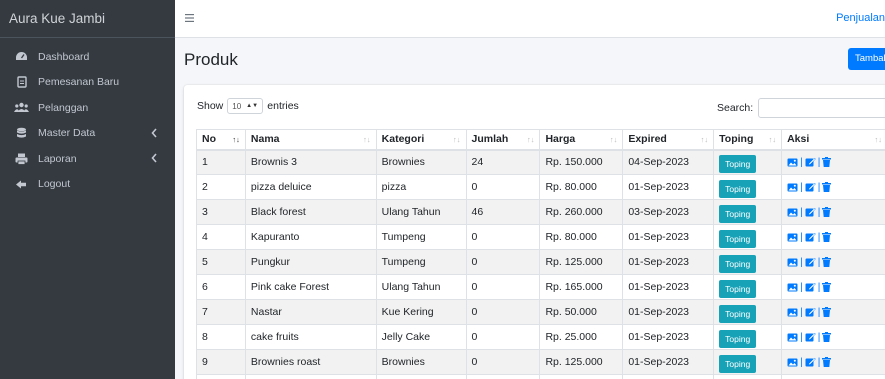 Image resolution: width=885 pixels, height=379 pixels. I want to click on search-input, so click(821, 108).